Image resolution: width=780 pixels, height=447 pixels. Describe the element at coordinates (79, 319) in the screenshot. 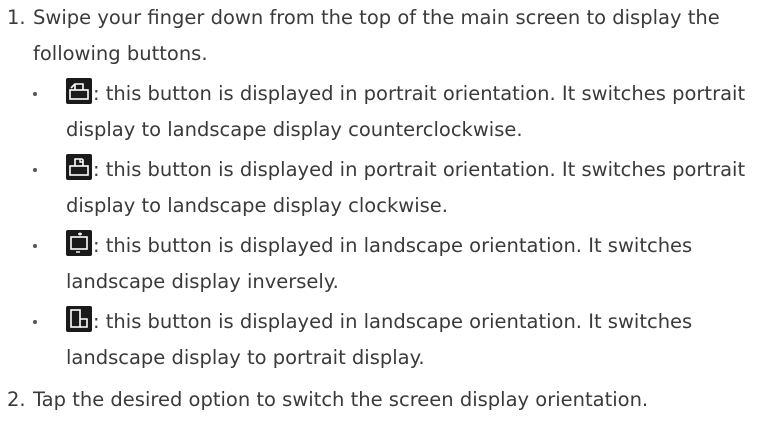

I see `portrait-icon` at that location.